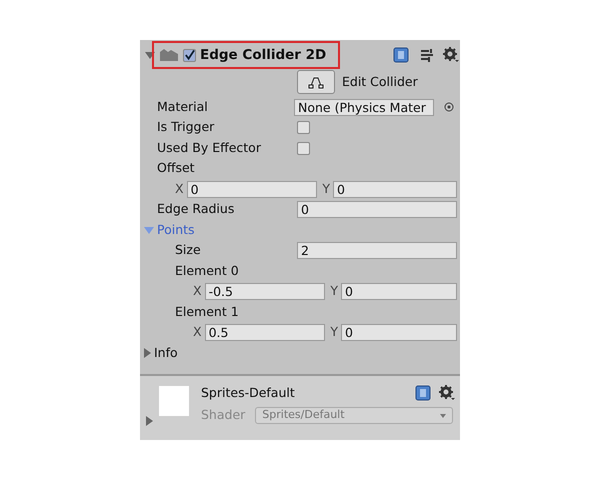  What do you see at coordinates (377, 251) in the screenshot?
I see `number-field: 2` at bounding box center [377, 251].